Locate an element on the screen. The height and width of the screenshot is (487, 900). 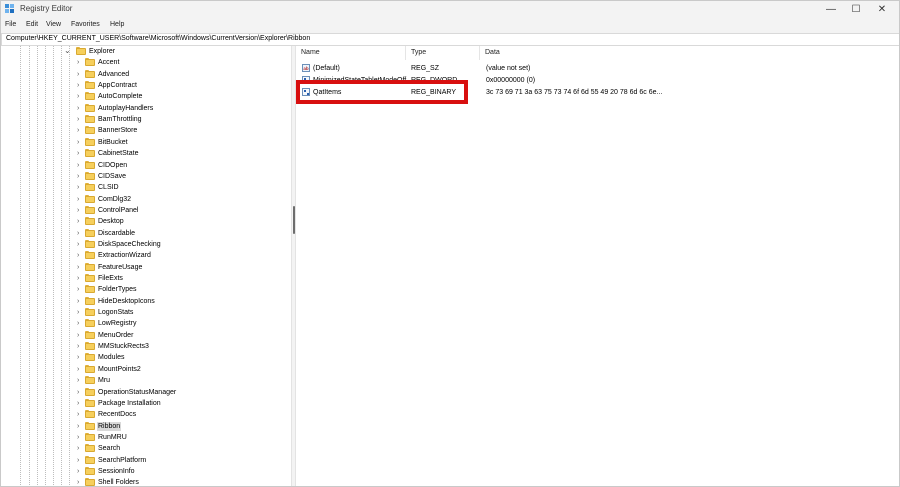
tree-item: › Ribbon is located at coordinates (145, 426).